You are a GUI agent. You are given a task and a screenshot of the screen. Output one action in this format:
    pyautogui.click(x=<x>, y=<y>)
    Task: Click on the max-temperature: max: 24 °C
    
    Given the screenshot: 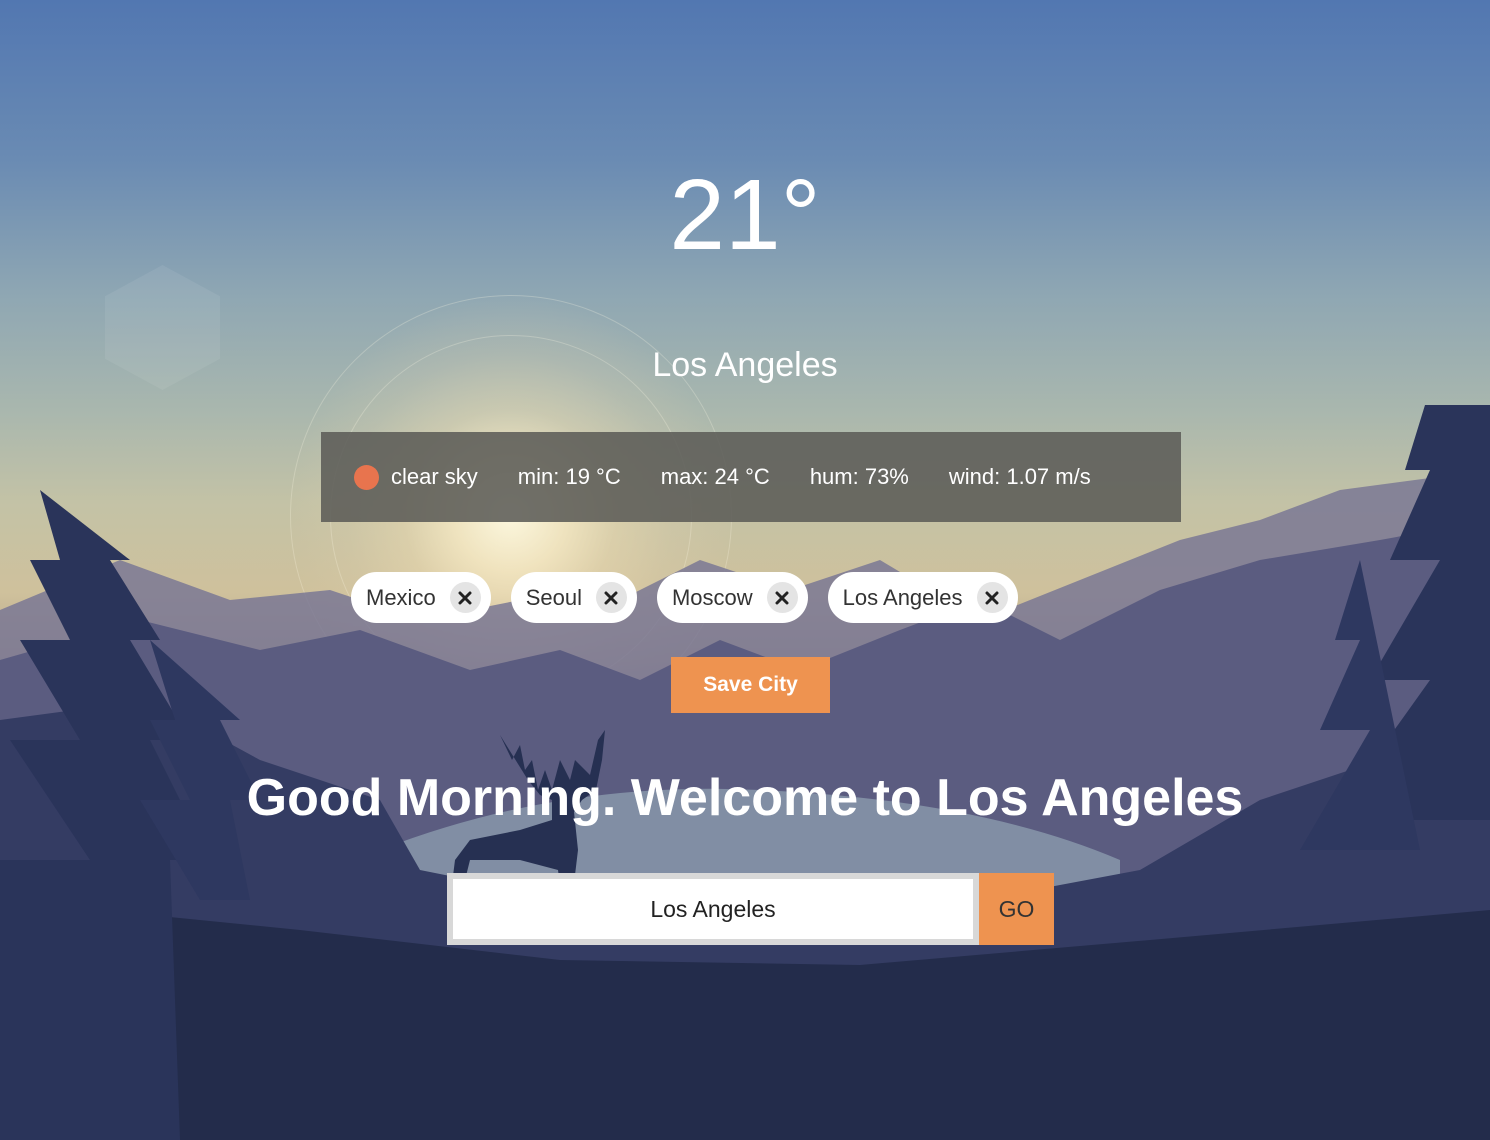 What is the action you would take?
    pyautogui.click(x=715, y=476)
    